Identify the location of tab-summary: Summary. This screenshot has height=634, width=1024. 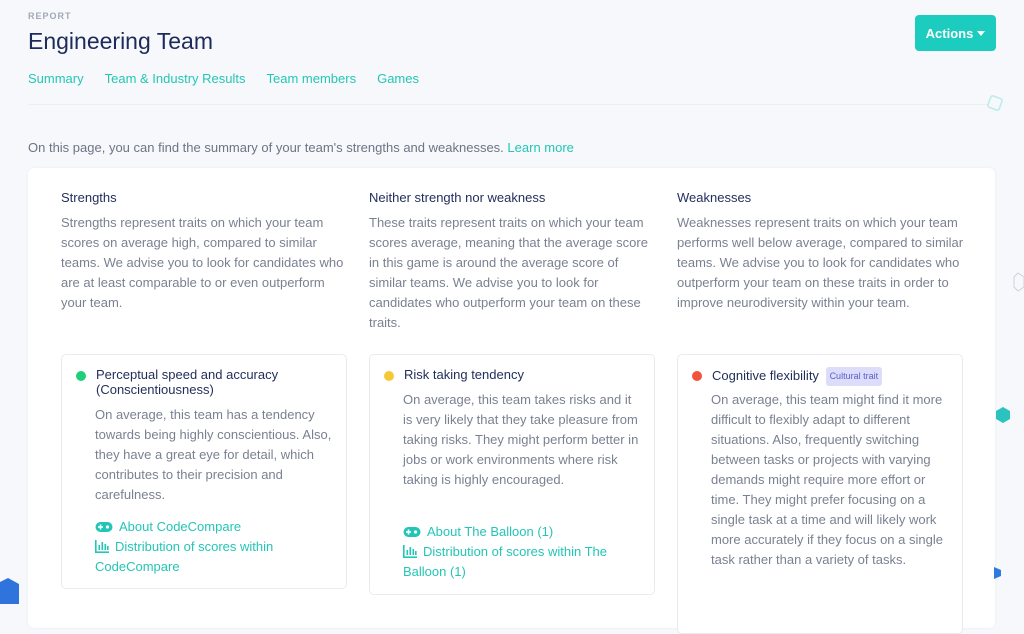
(56, 78).